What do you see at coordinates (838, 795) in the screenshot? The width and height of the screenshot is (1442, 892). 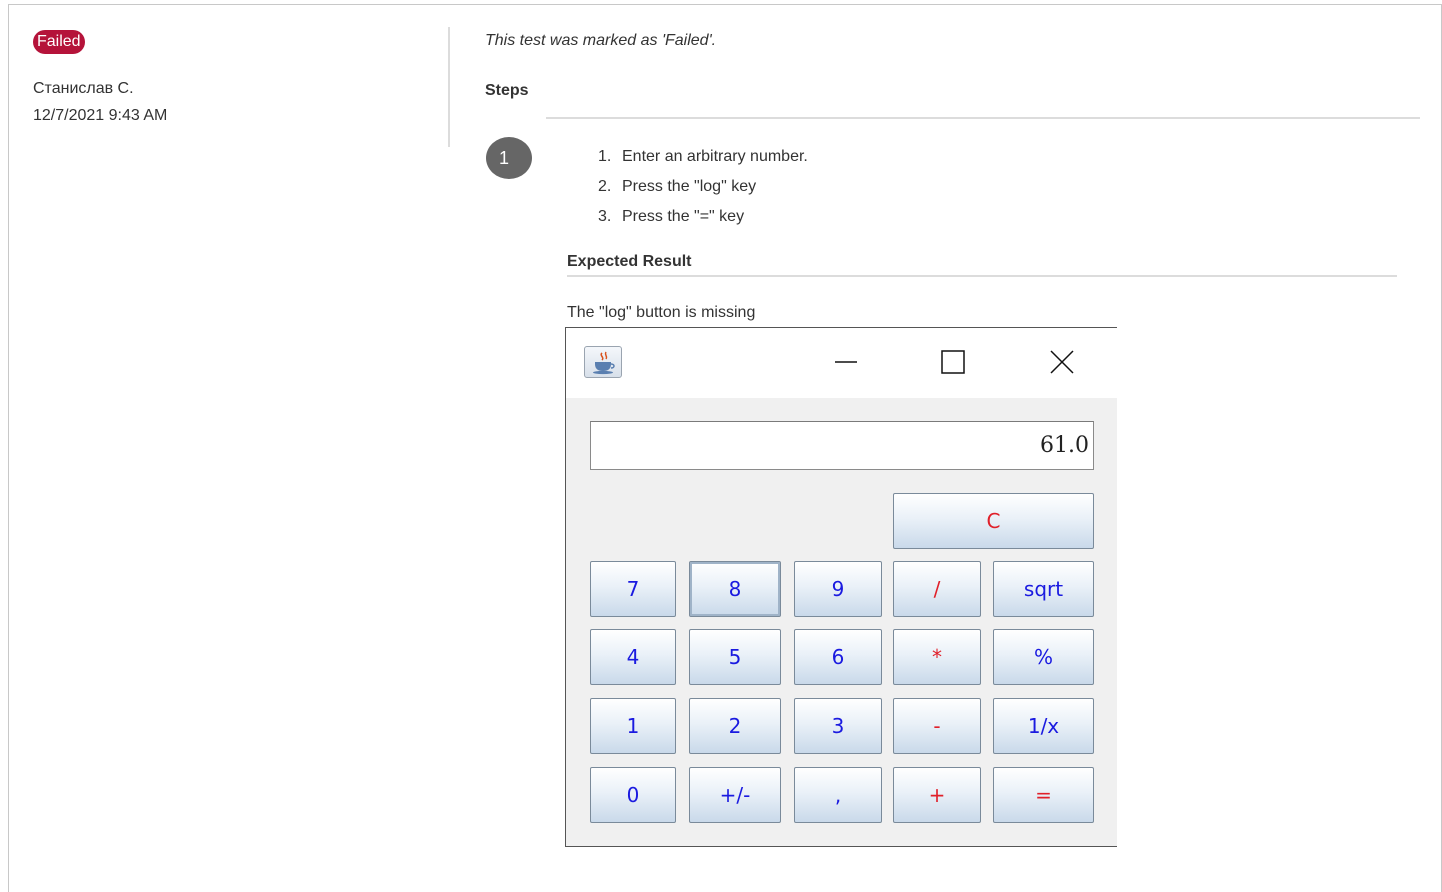 I see `key-decimal: ,` at bounding box center [838, 795].